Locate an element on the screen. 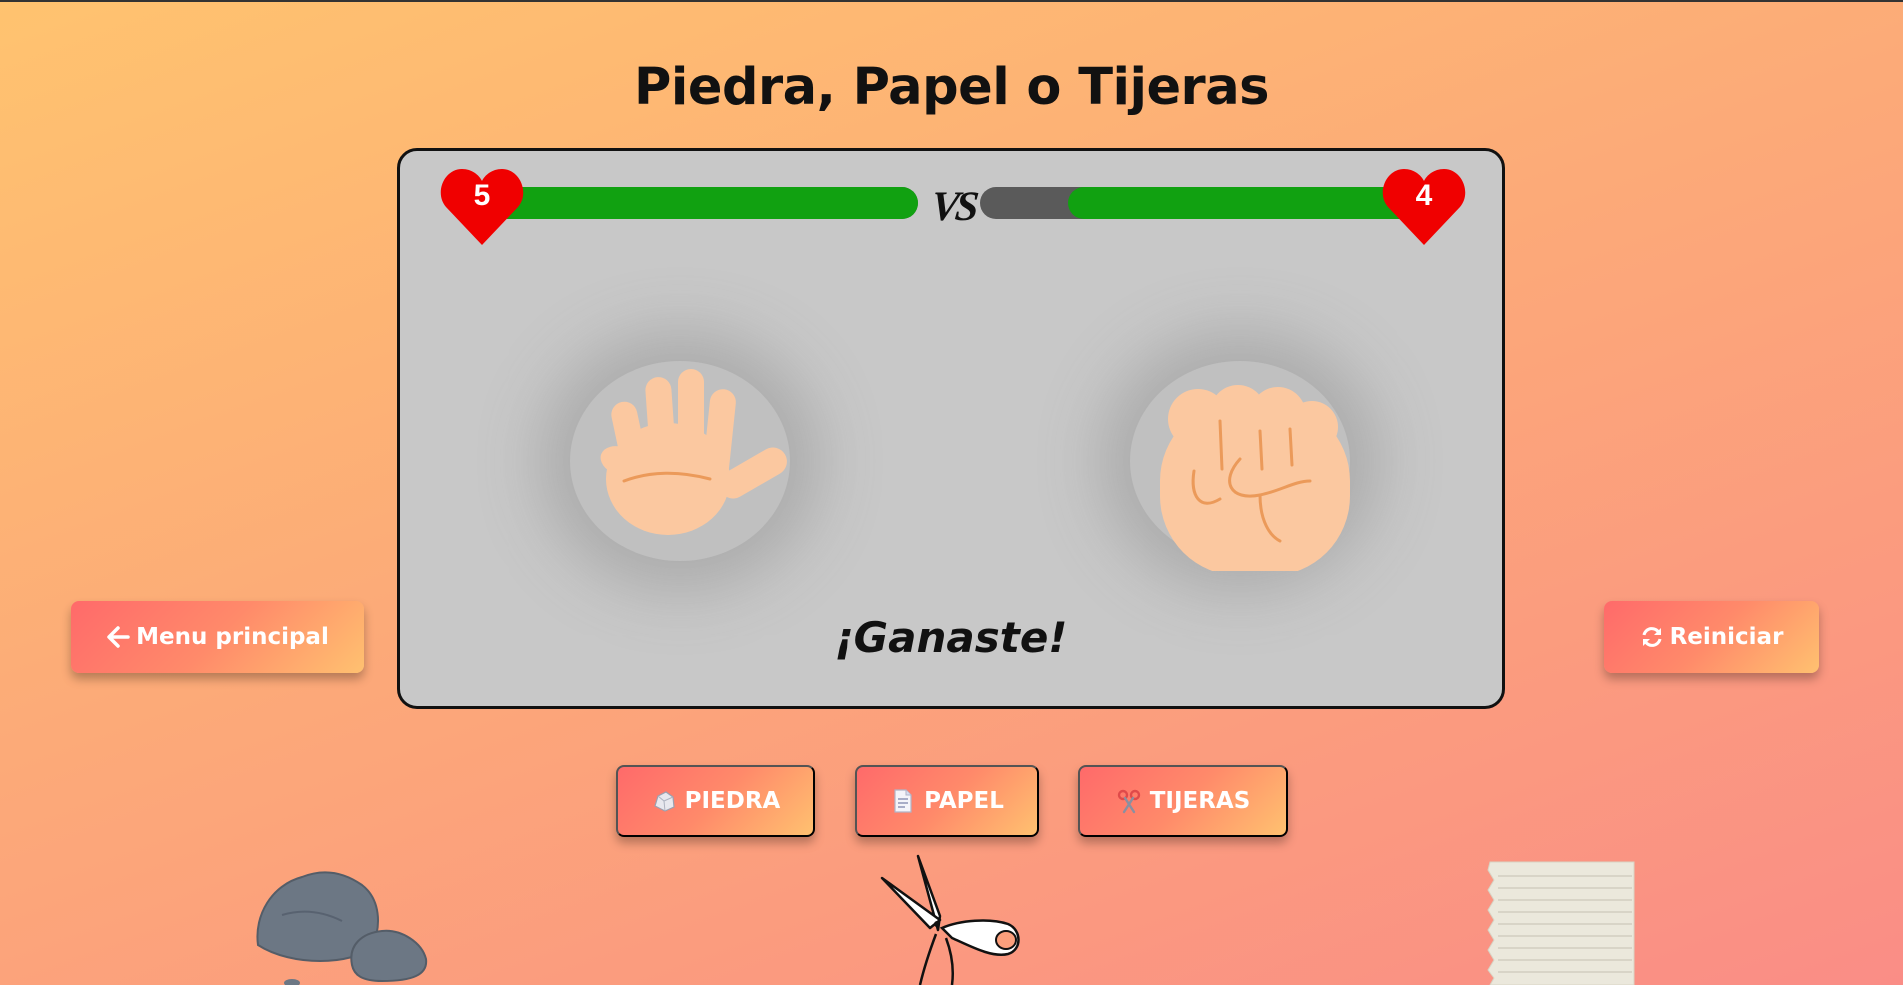 Image resolution: width=1903 pixels, height=985 pixels. vs-label: VS is located at coordinates (953, 207).